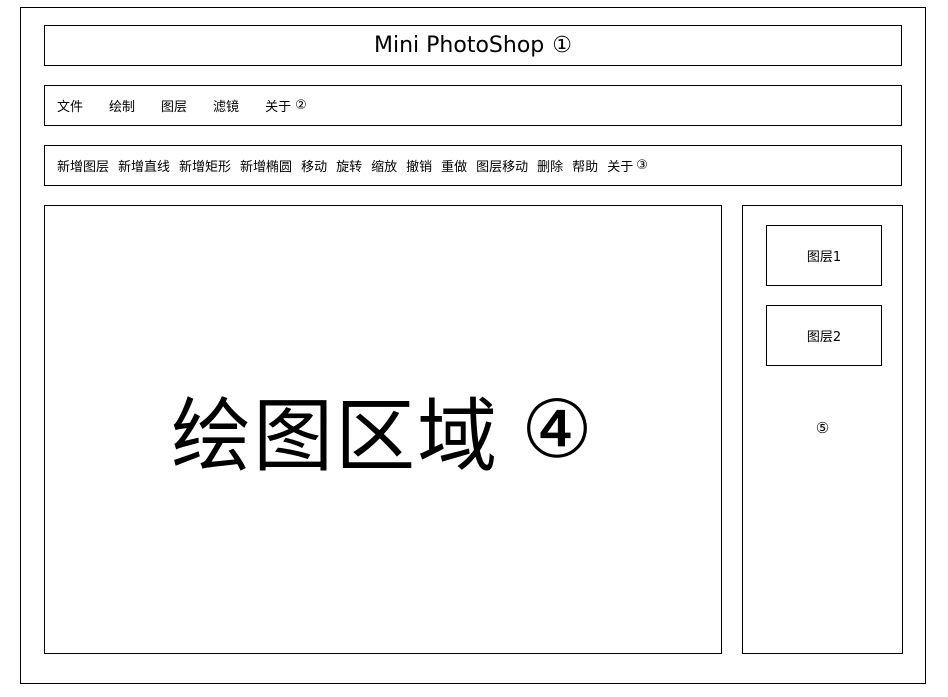  I want to click on layer-panel-region-number: ⑤, so click(822, 428).